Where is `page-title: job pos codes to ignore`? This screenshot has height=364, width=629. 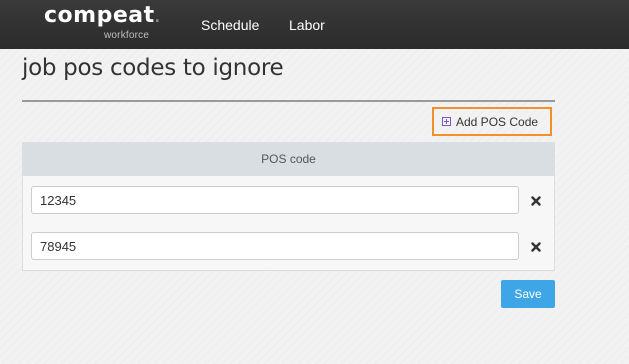
page-title: job pos codes to ignore is located at coordinates (153, 68).